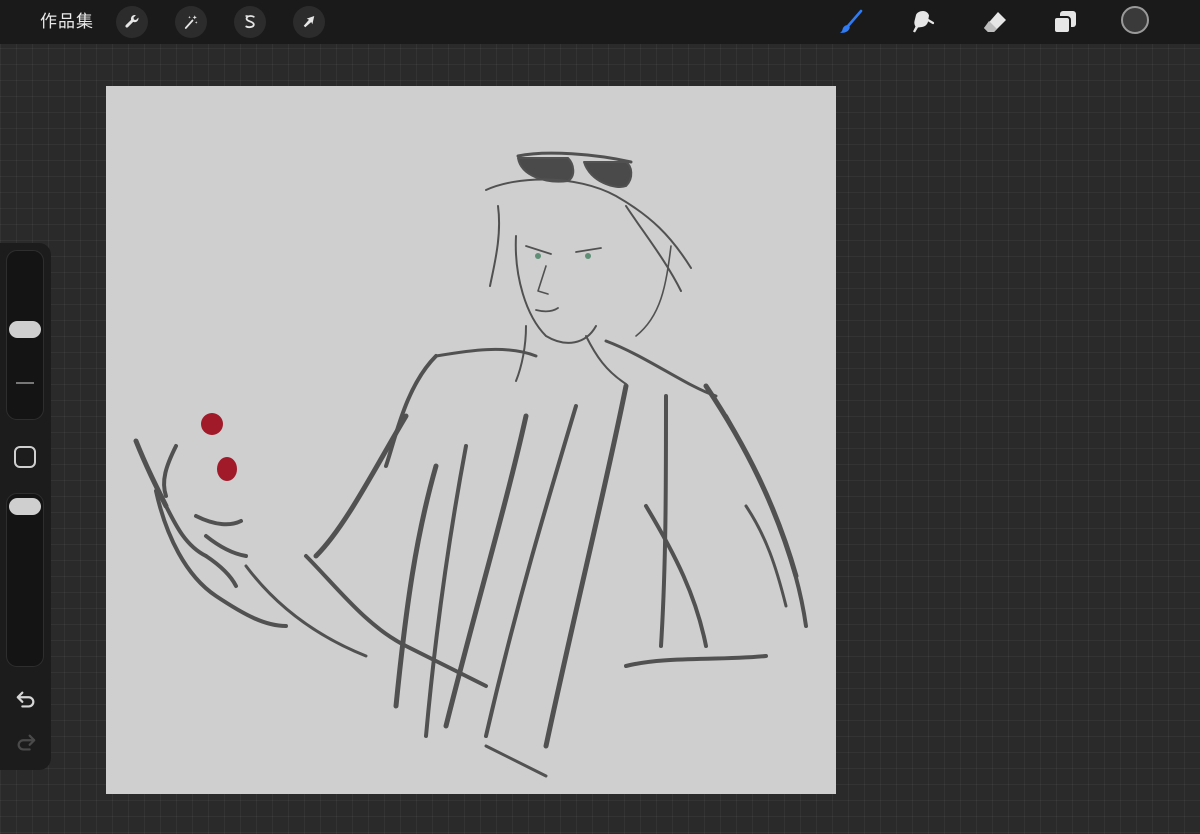  I want to click on magic-wand-icon, so click(191, 22).